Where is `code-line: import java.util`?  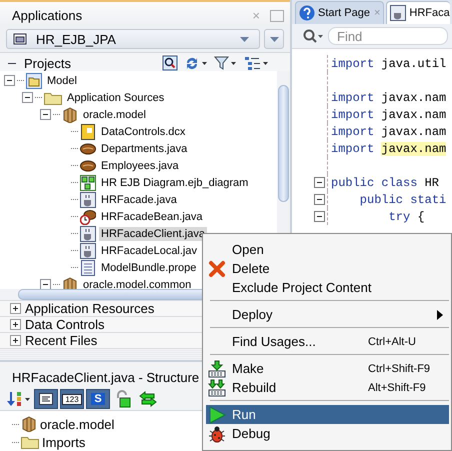 code-line: import java.util is located at coordinates (388, 63).